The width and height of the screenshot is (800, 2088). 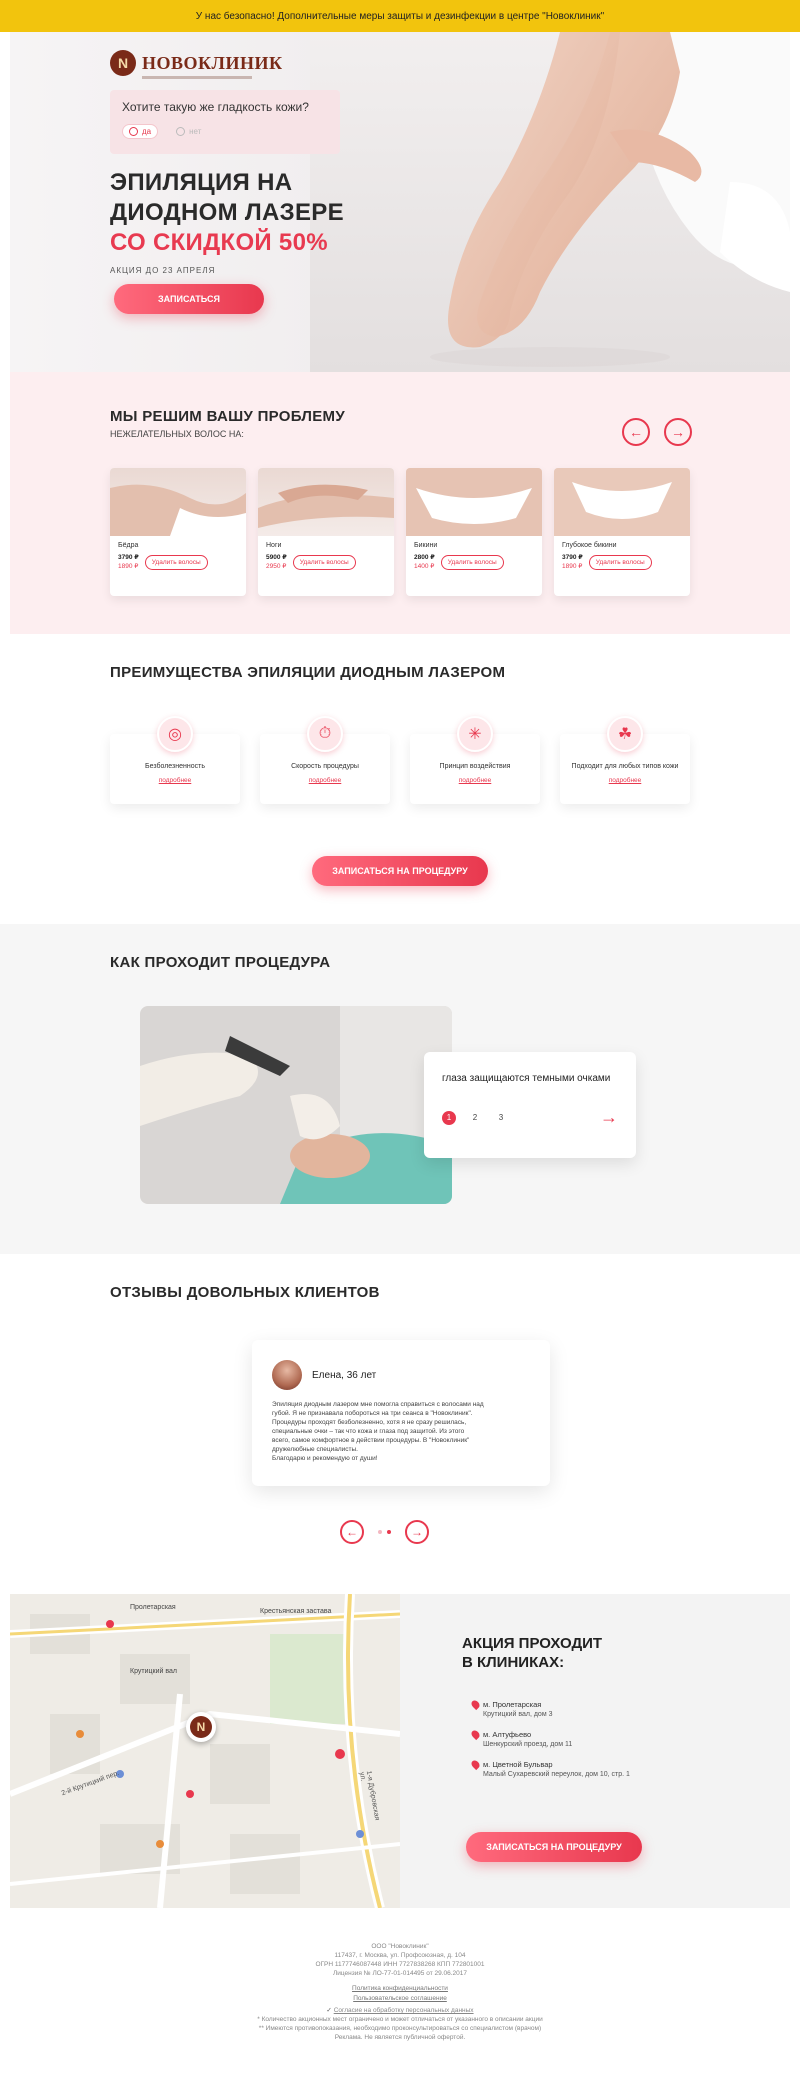 What do you see at coordinates (518, 1764) in the screenshot?
I see `metro-station: м. Цветной Бульвар` at bounding box center [518, 1764].